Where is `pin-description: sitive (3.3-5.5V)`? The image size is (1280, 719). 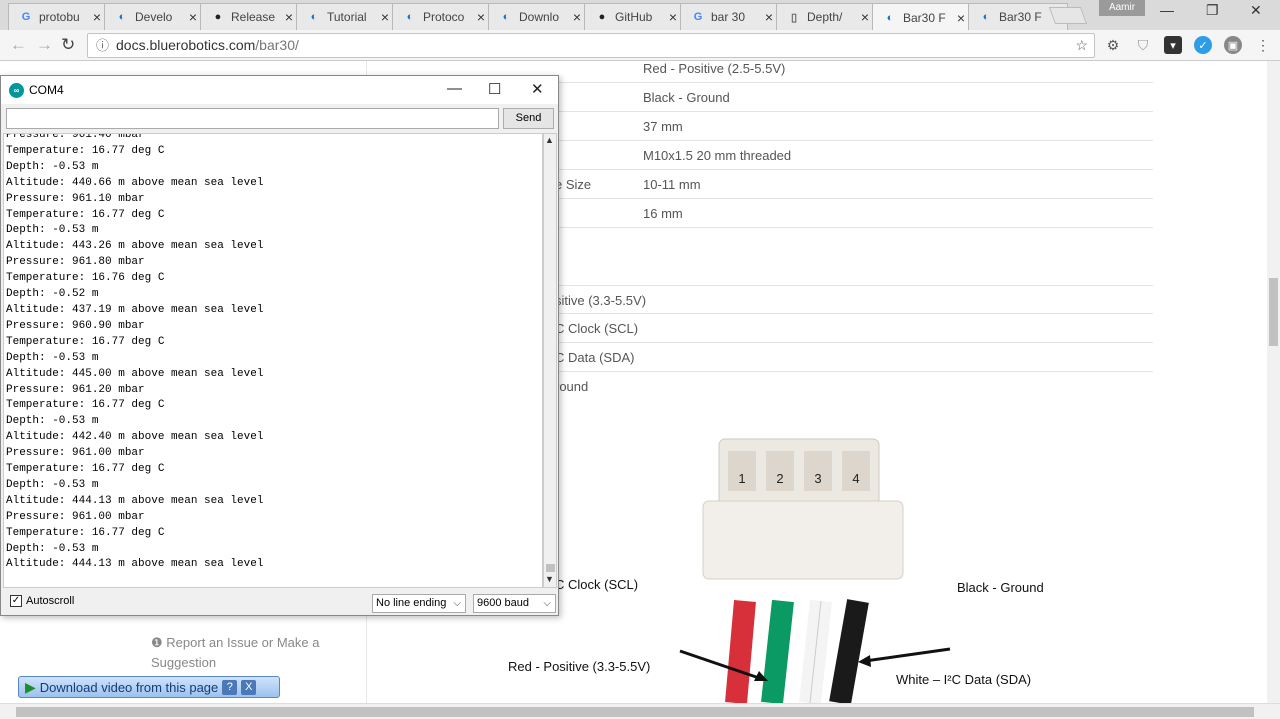
pin-description: sitive (3.3-5.5V) is located at coordinates (601, 300).